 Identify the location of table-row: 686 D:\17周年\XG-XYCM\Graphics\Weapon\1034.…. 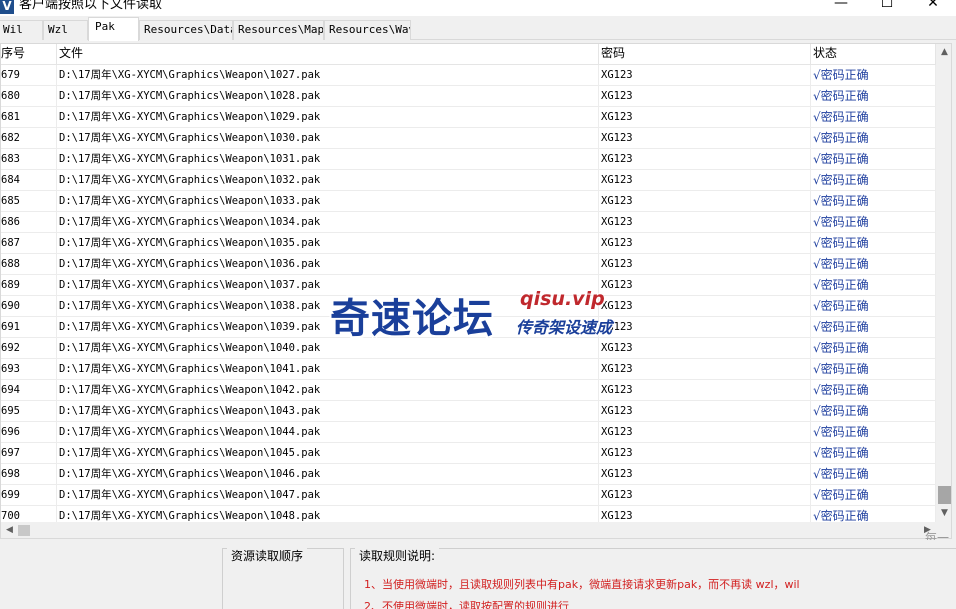
(468, 222).